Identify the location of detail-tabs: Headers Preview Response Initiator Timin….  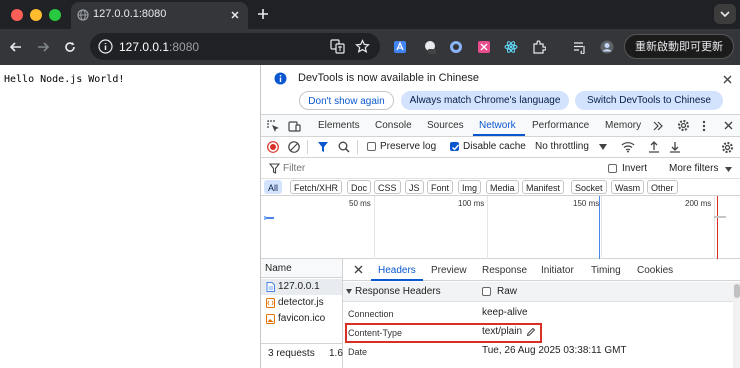
(541, 270).